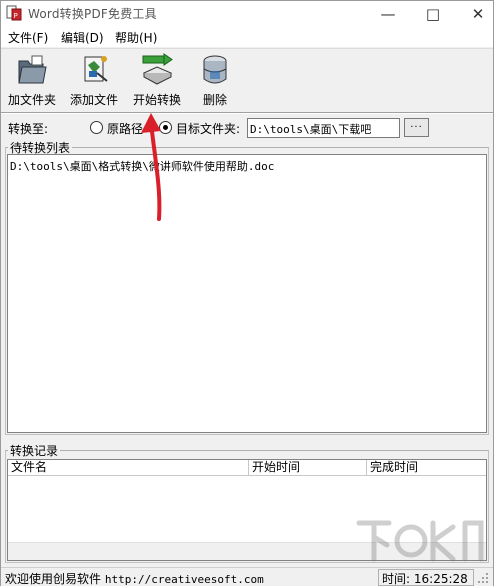 The width and height of the screenshot is (494, 586). Describe the element at coordinates (214, 100) in the screenshot. I see `delete-label: 删除` at that location.